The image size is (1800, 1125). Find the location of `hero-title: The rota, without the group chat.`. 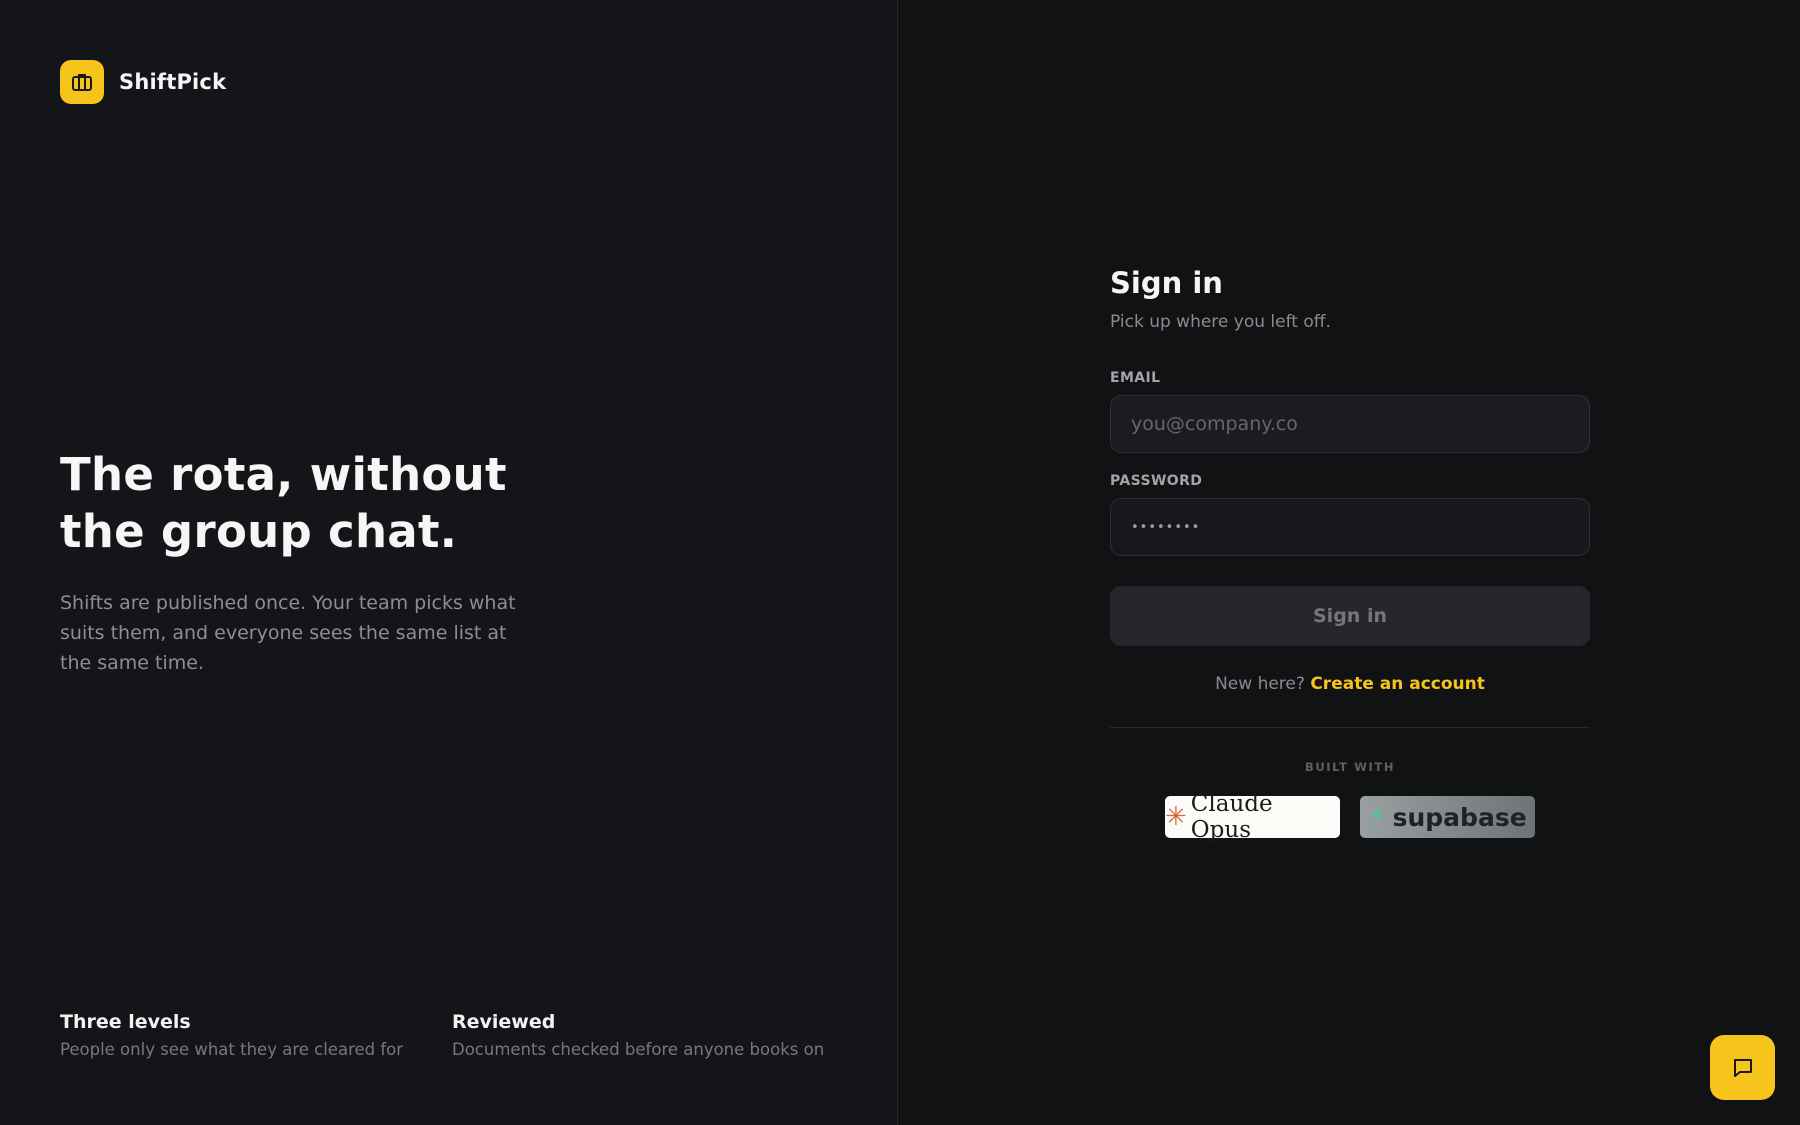

hero-title: The rota, without the group chat. is located at coordinates (283, 503).